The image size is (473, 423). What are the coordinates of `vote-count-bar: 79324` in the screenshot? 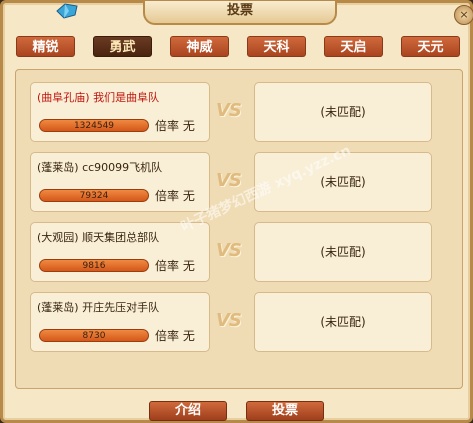 It's located at (94, 195).